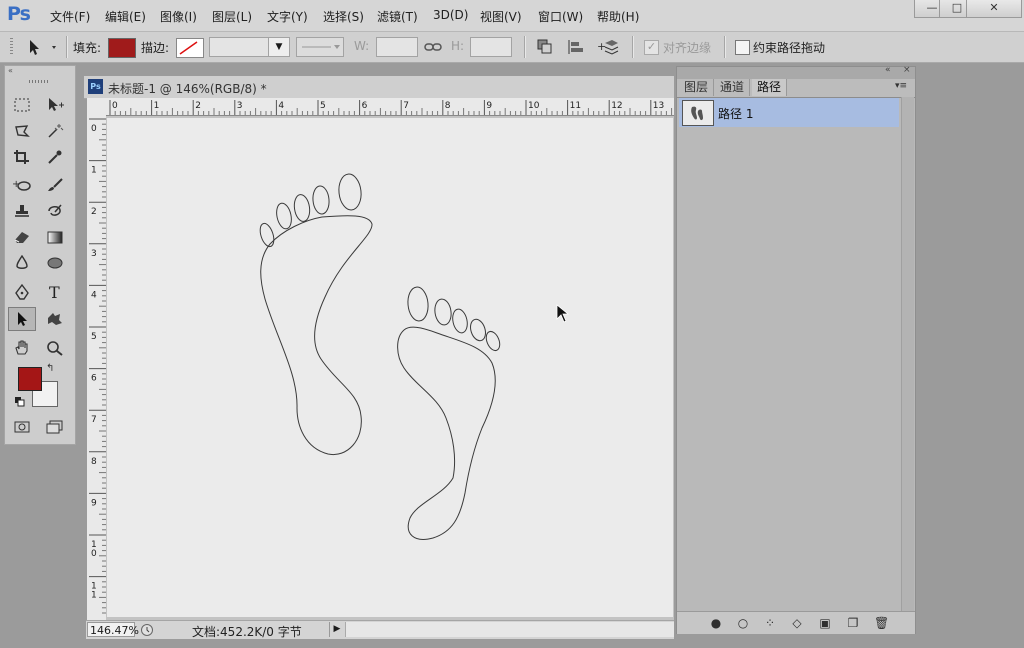  Describe the element at coordinates (450, 15) in the screenshot. I see `menu-3d: 3D(D)` at that location.